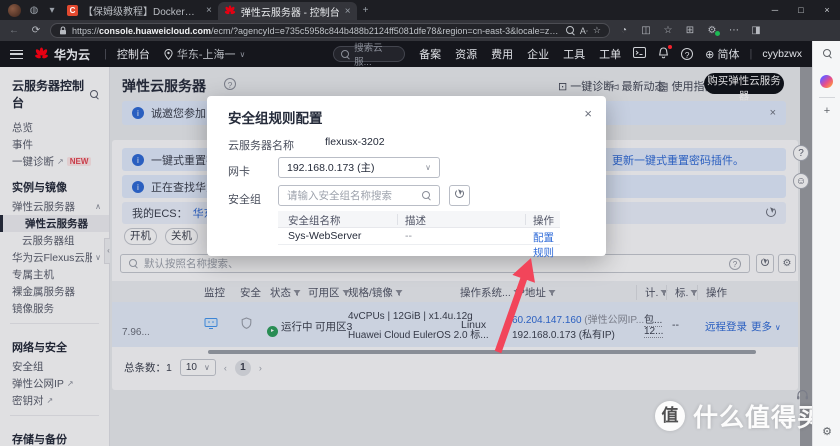  I want to click on language-selector: ⊕ 简体, so click(722, 54).